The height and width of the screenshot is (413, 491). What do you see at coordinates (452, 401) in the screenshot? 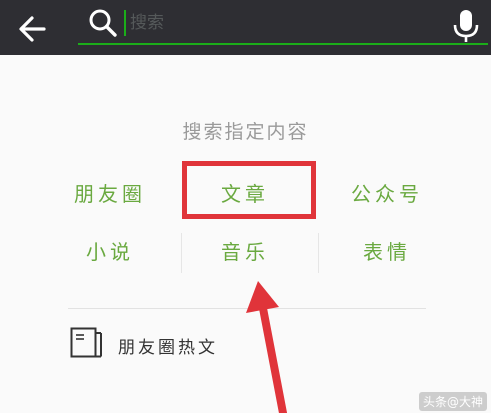
I see `watermark: 头条@大神` at bounding box center [452, 401].